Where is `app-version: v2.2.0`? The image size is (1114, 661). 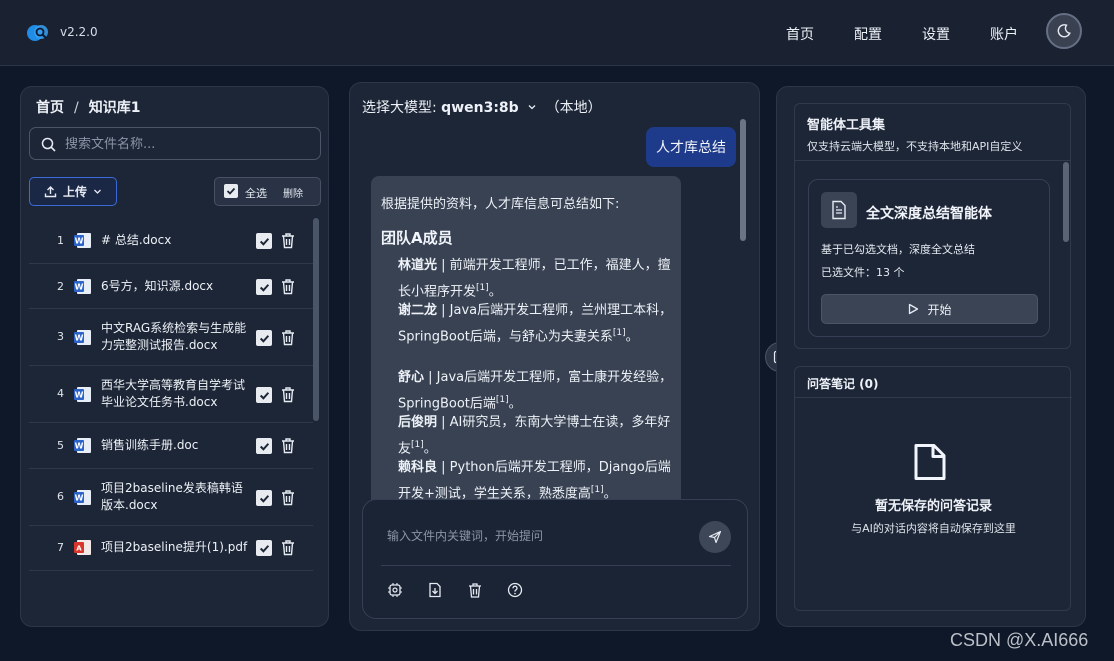 app-version: v2.2.0 is located at coordinates (79, 32).